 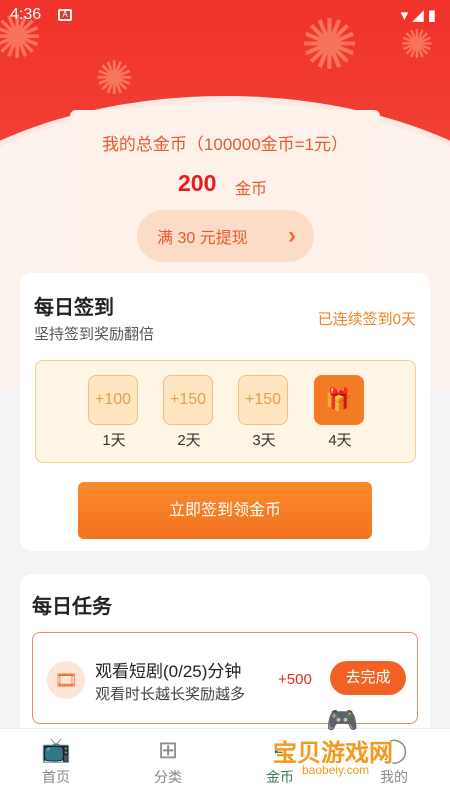 I want to click on tasks-title: 每日任务, so click(x=72, y=607).